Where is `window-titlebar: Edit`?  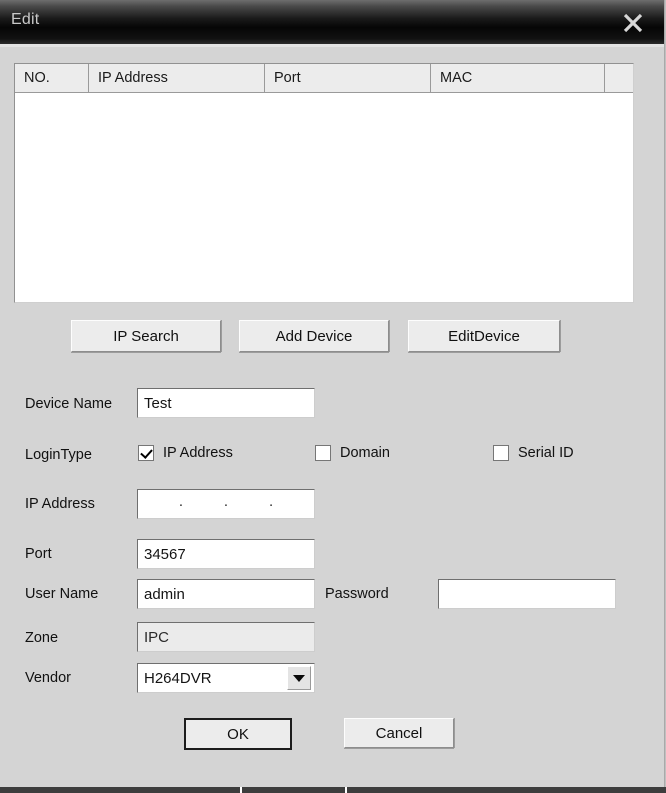
window-titlebar: Edit is located at coordinates (333, 22).